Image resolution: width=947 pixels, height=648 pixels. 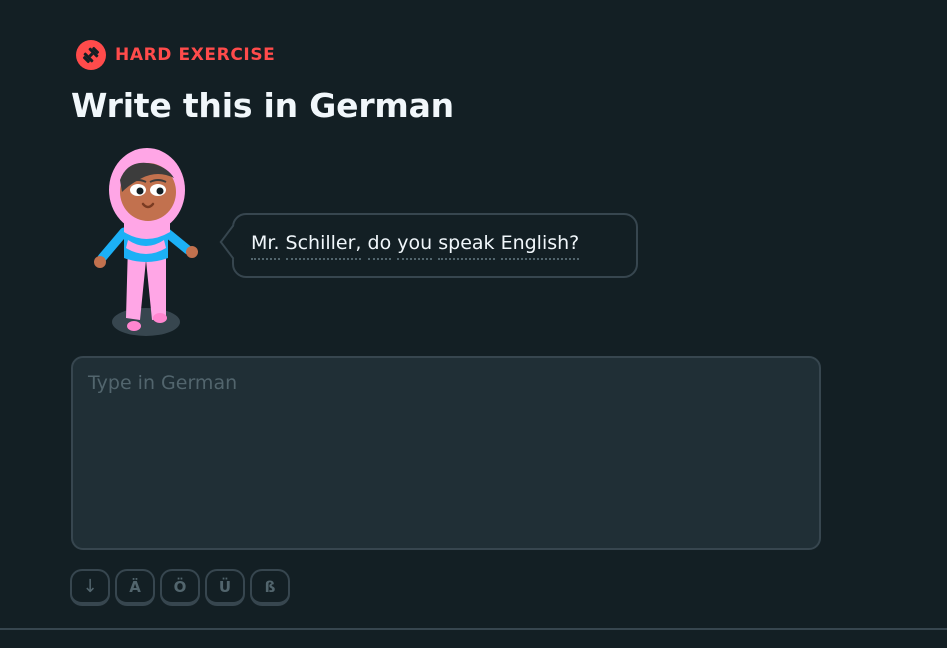 I want to click on prompt-word: you, so click(x=415, y=246).